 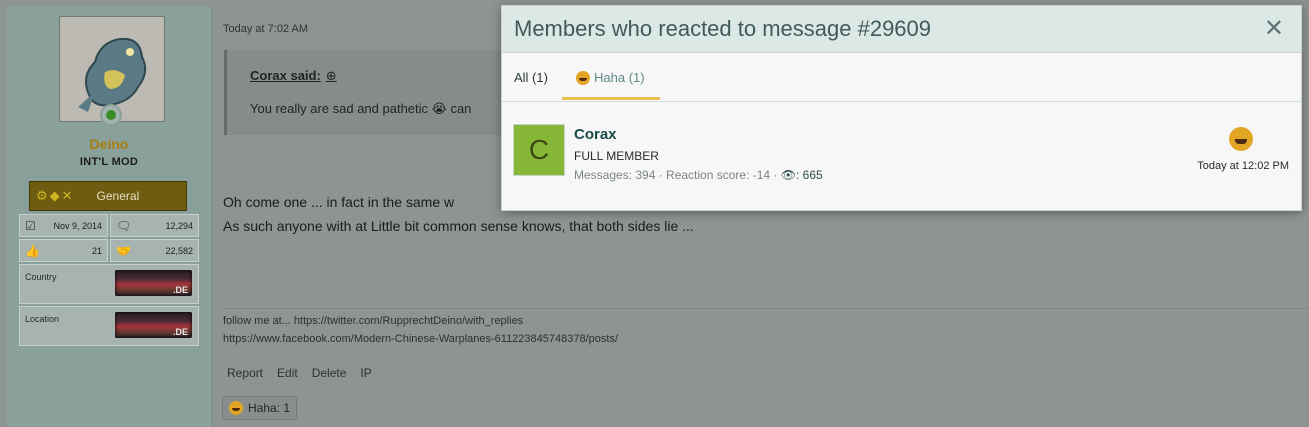 What do you see at coordinates (118, 196) in the screenshot?
I see `banner-label: General` at bounding box center [118, 196].